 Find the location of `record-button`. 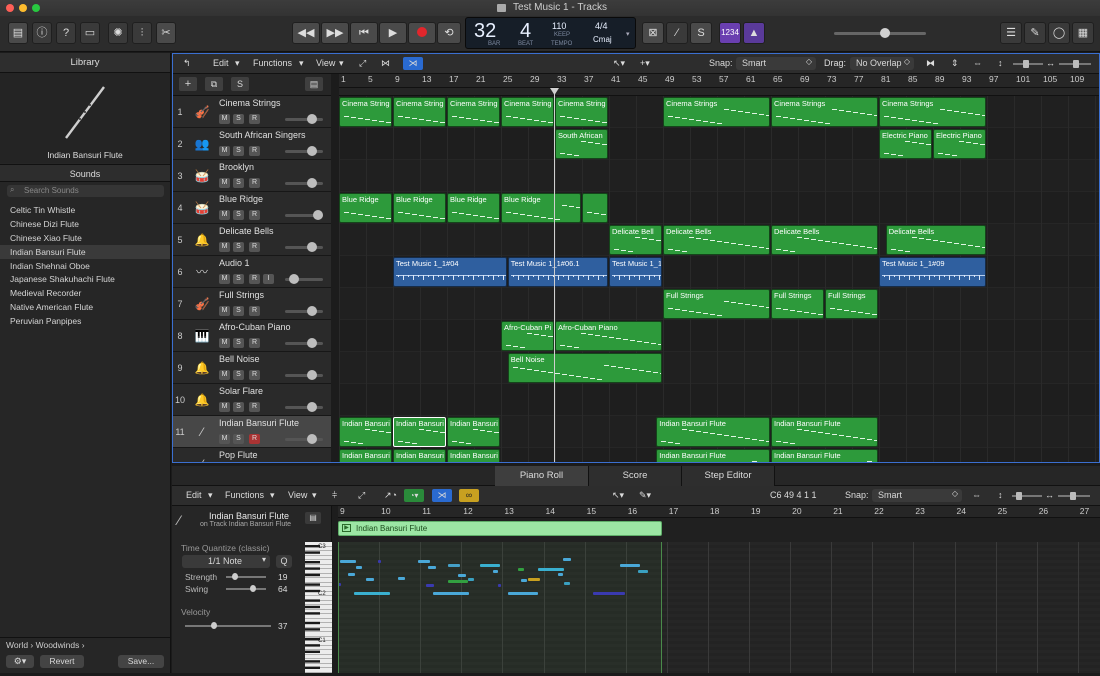

record-button is located at coordinates (422, 33).